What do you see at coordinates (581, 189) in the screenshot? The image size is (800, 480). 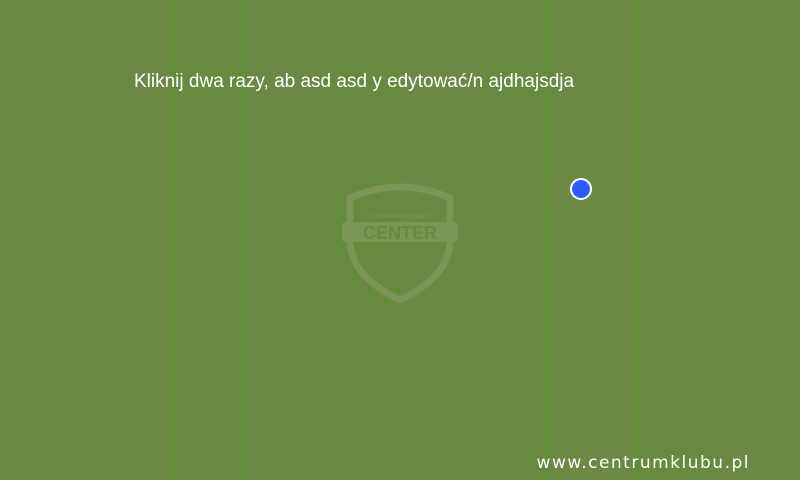 I see `player-marker` at bounding box center [581, 189].